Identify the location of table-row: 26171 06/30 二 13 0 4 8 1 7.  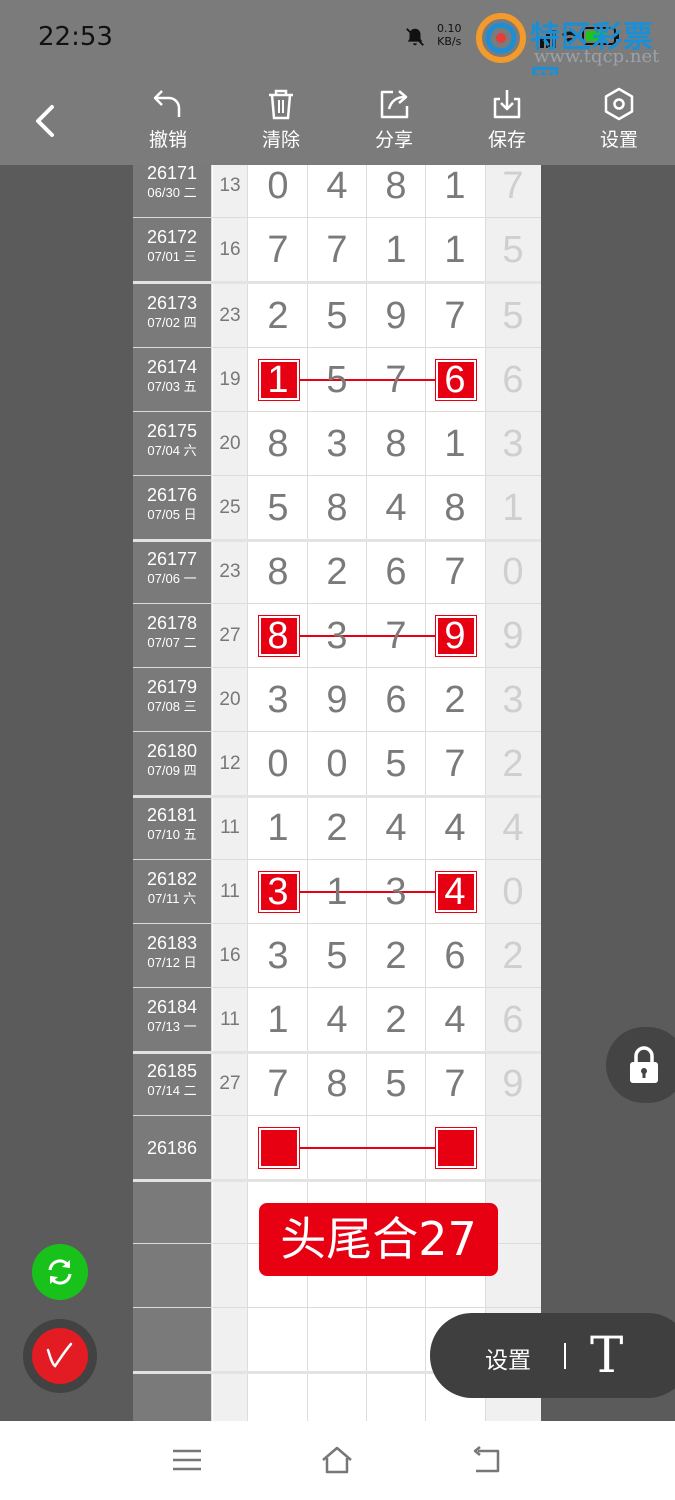
(337, 191).